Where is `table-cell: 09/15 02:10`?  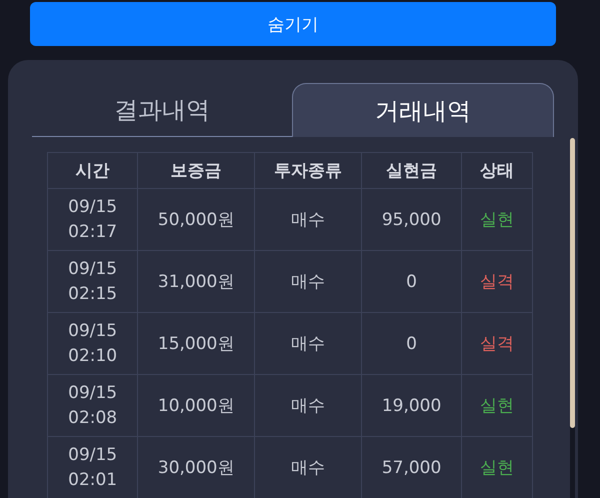 table-cell: 09/15 02:10 is located at coordinates (93, 343).